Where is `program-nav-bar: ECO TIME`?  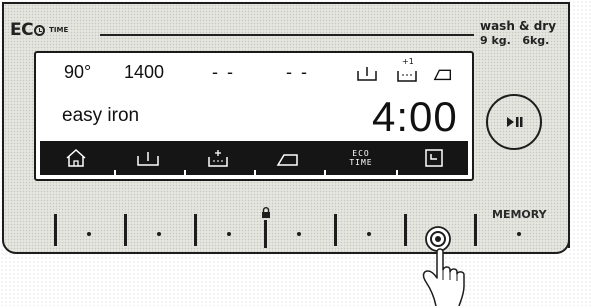 program-nav-bar: ECO TIME is located at coordinates (254, 158).